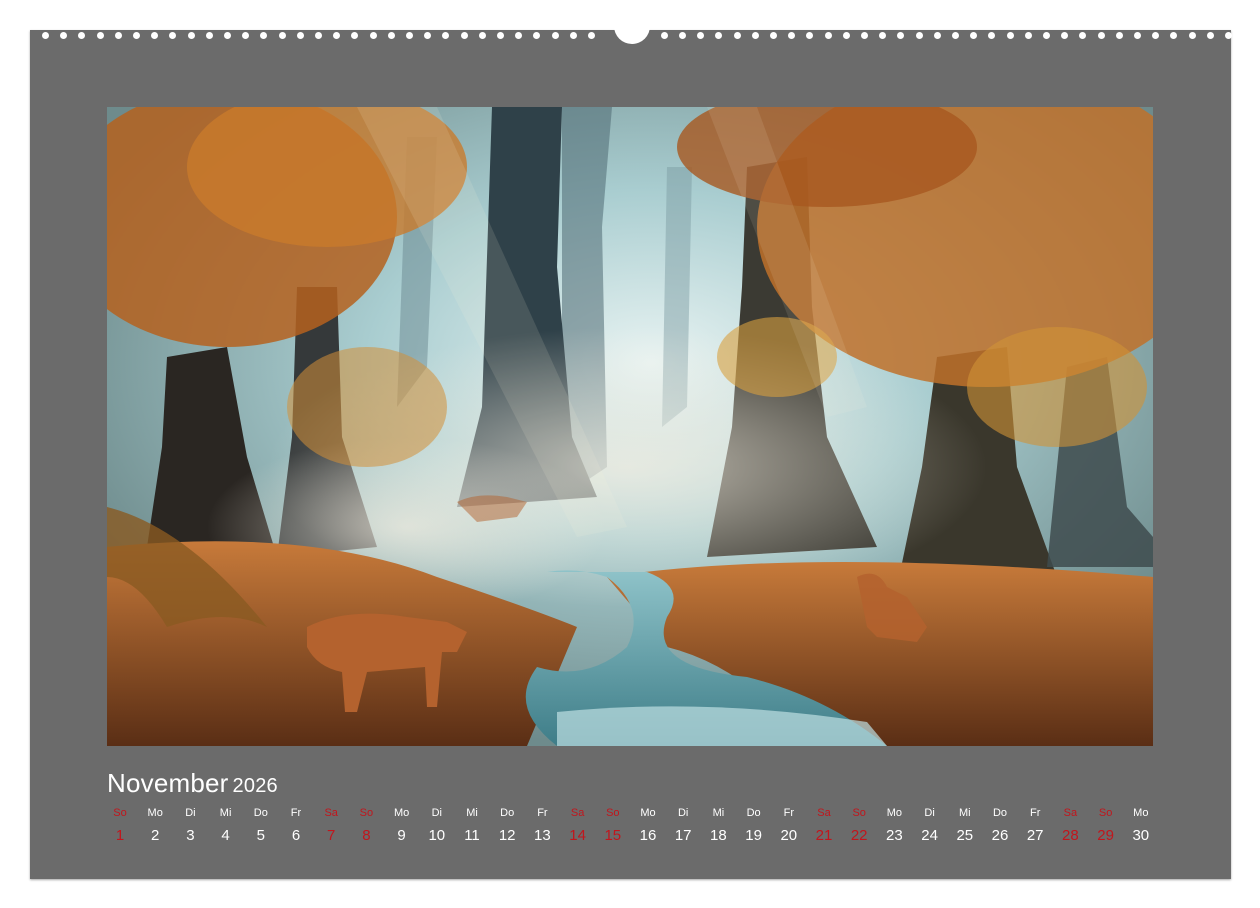 Image resolution: width=1260 pixels, height=908 pixels. I want to click on day-number: 4, so click(225, 835).